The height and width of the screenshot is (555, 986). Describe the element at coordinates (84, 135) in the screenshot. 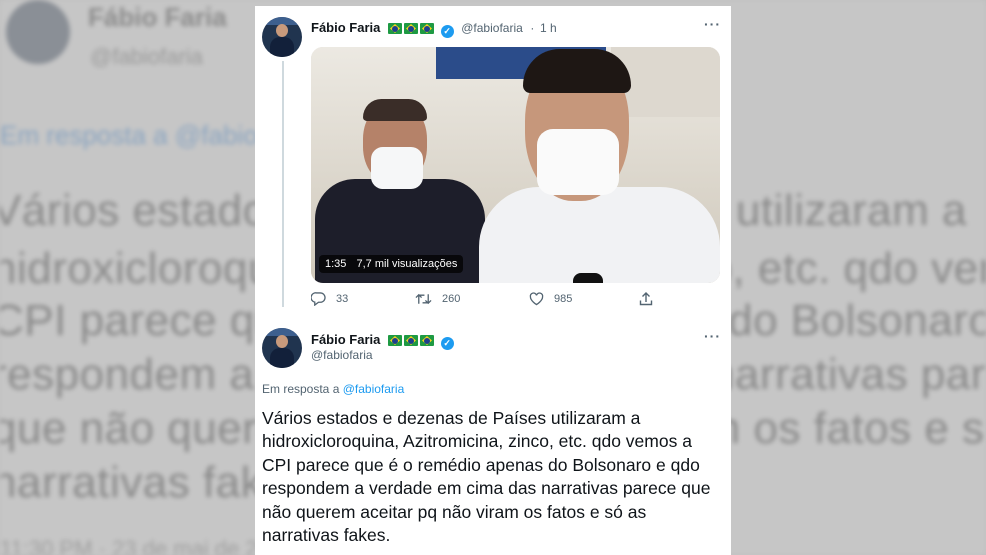

I see `background-reply-prefix: Em resposta a` at that location.